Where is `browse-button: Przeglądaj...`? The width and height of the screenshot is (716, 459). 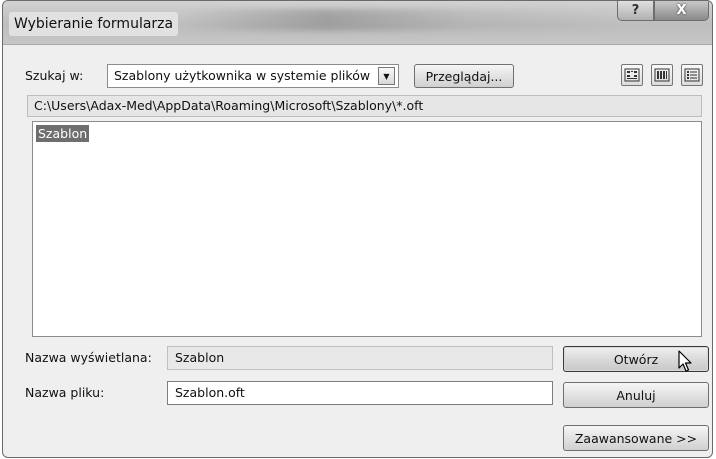
browse-button: Przeglądaj... is located at coordinates (464, 76).